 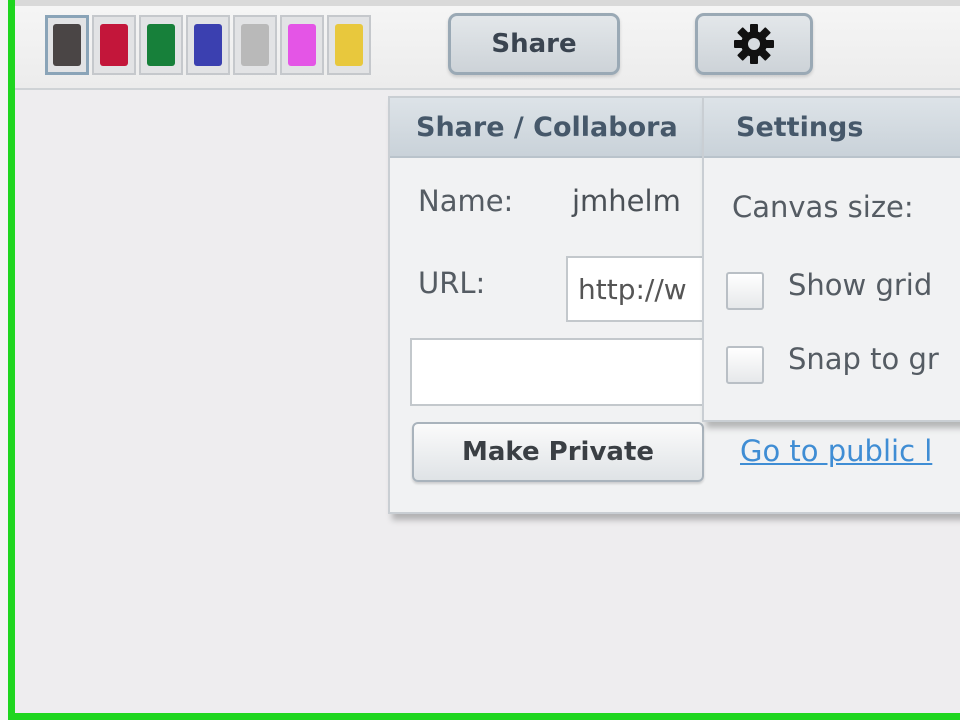 What do you see at coordinates (452, 283) in the screenshot?
I see `url-label: URL:` at bounding box center [452, 283].